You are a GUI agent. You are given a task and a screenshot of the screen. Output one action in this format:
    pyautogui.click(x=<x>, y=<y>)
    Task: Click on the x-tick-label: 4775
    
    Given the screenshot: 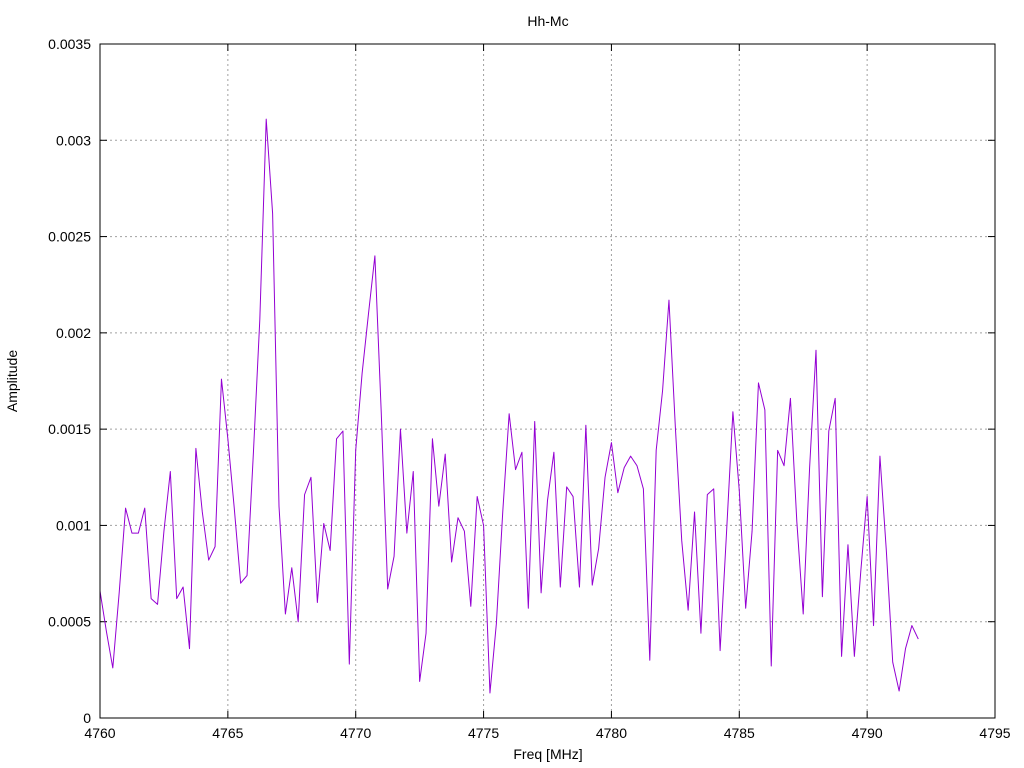 What is the action you would take?
    pyautogui.click(x=483, y=733)
    